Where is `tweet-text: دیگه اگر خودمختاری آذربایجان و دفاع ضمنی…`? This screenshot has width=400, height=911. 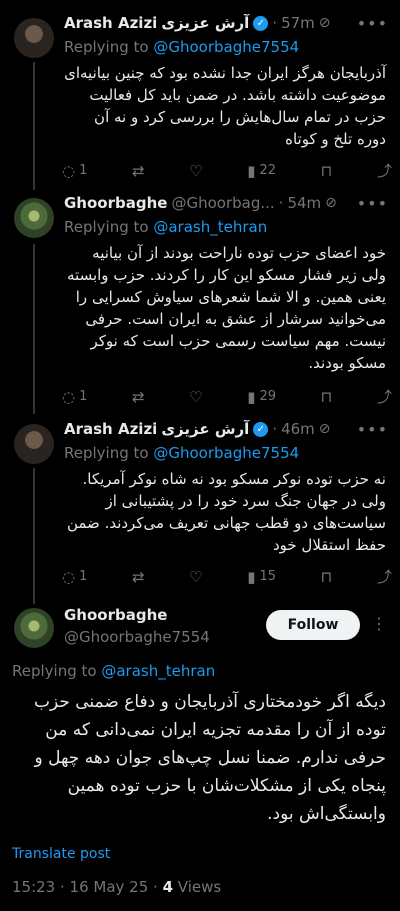
tweet-text: دیگه اگر خودمختاری آذربایجان و دفاع ضمنی… is located at coordinates (209, 758).